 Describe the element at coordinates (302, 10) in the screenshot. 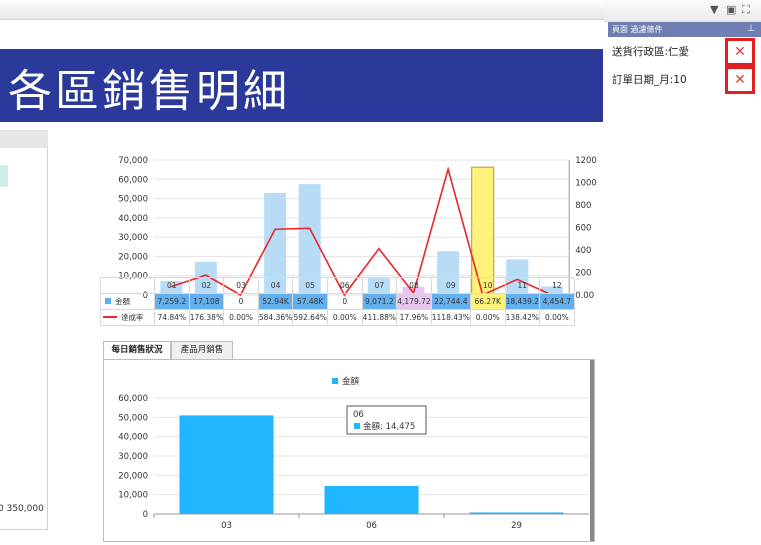

I see `top-toolbar` at that location.